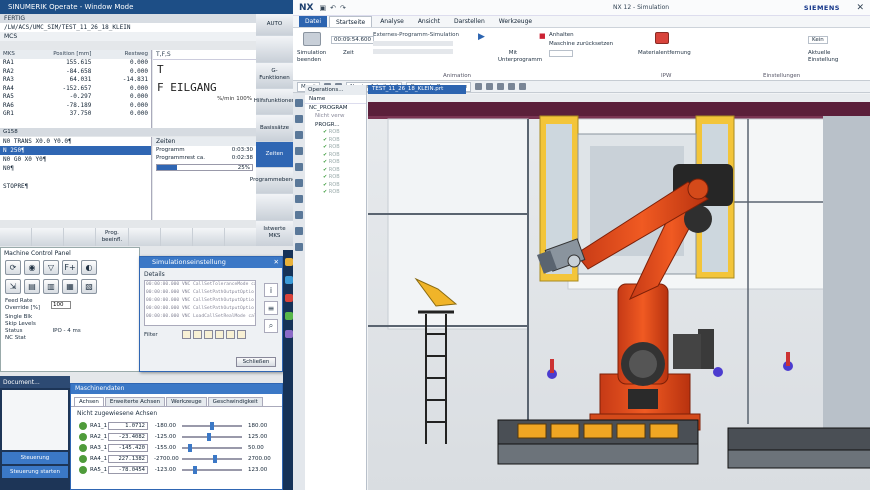  Describe the element at coordinates (299, 199) in the screenshot. I see `system-icon` at that location.